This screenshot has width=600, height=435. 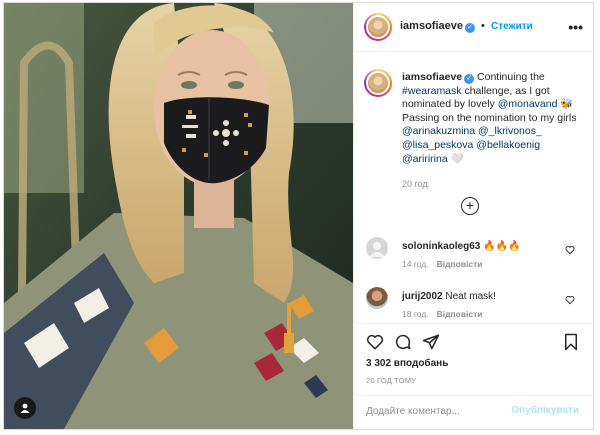 What do you see at coordinates (432, 77) in the screenshot?
I see `caption-username: iamsofiaeve` at bounding box center [432, 77].